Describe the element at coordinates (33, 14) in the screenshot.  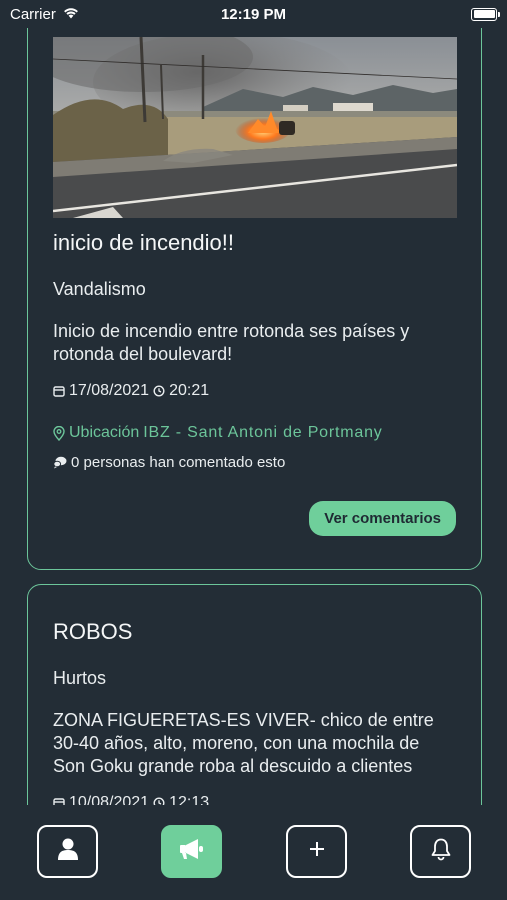
I see `carrier-label: Carrier` at that location.